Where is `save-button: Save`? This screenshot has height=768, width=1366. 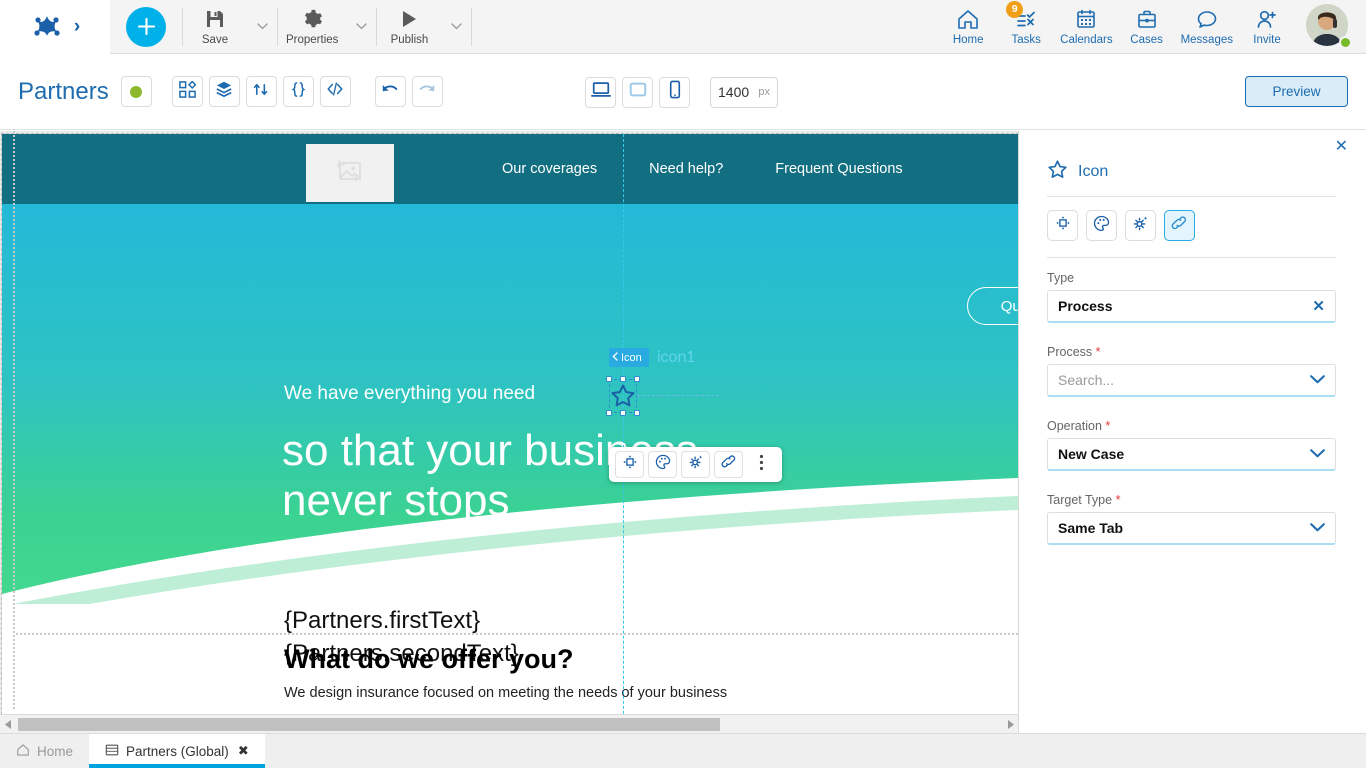
save-button: Save is located at coordinates (215, 27).